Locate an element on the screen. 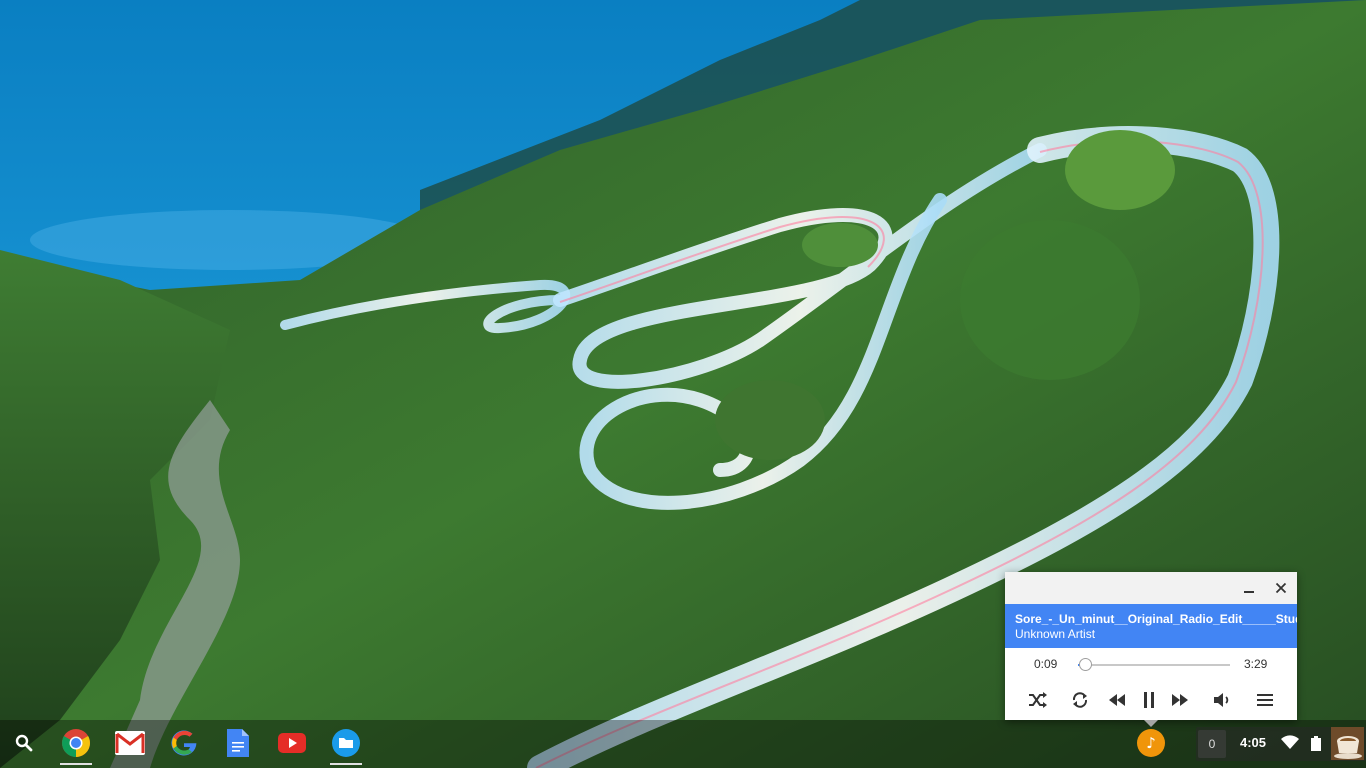  volume-icon is located at coordinates (1221, 700).